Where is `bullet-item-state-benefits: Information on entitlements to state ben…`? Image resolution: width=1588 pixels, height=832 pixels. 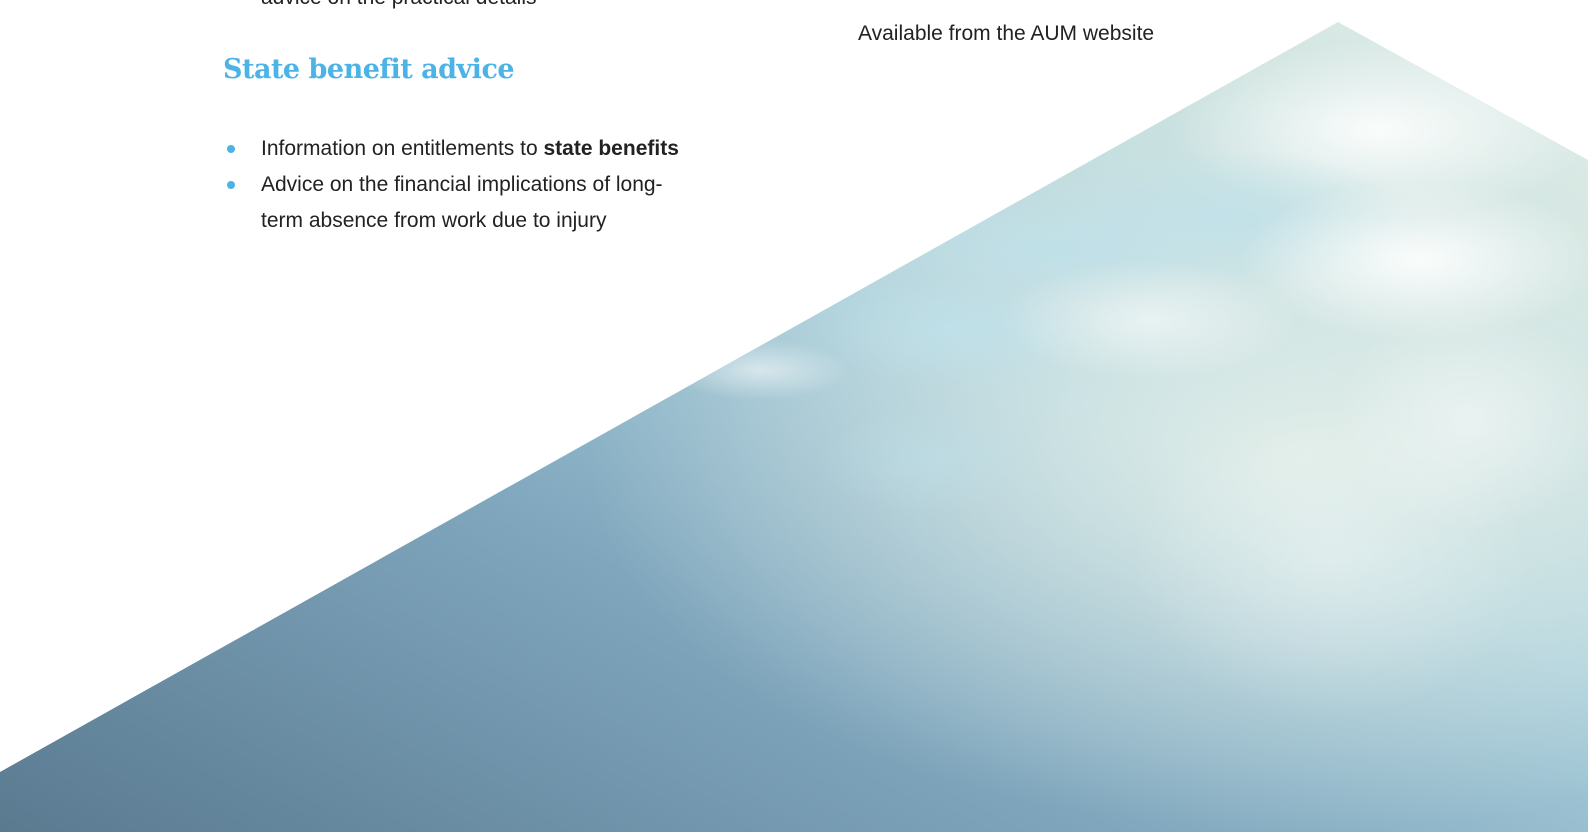 bullet-item-state-benefits: Information on entitlements to state ben… is located at coordinates (483, 149).